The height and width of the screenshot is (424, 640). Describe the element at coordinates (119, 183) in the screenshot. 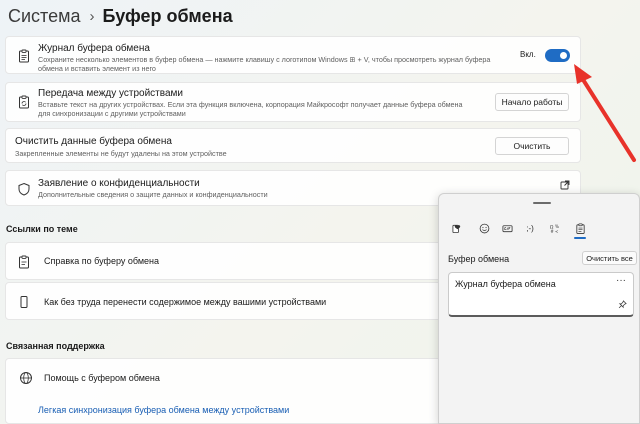

I see `privacy-title: Заявление о конфиденциальности` at that location.